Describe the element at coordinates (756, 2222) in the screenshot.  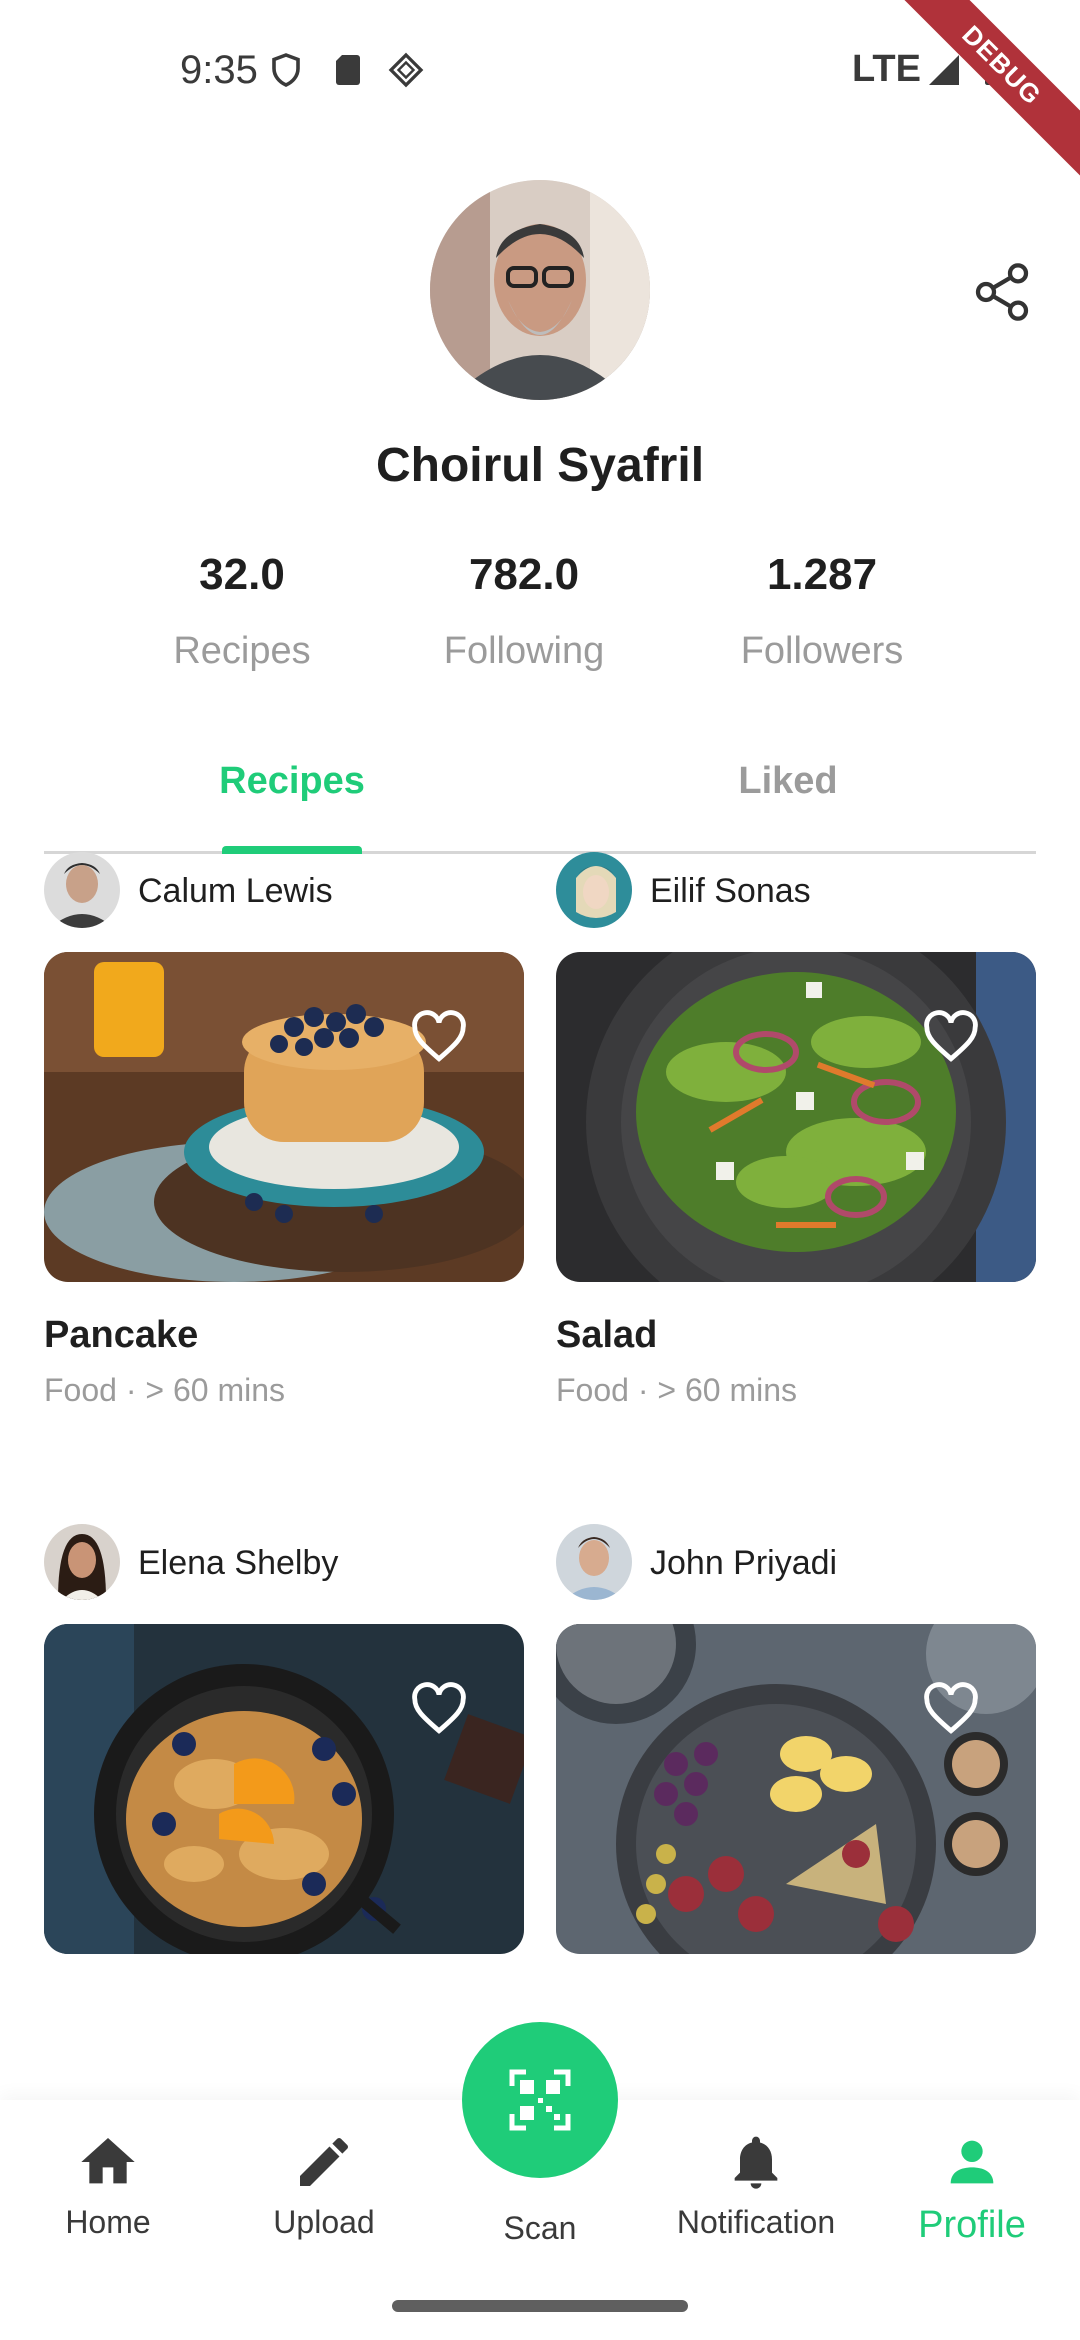
I see `nav-label: Notification` at that location.